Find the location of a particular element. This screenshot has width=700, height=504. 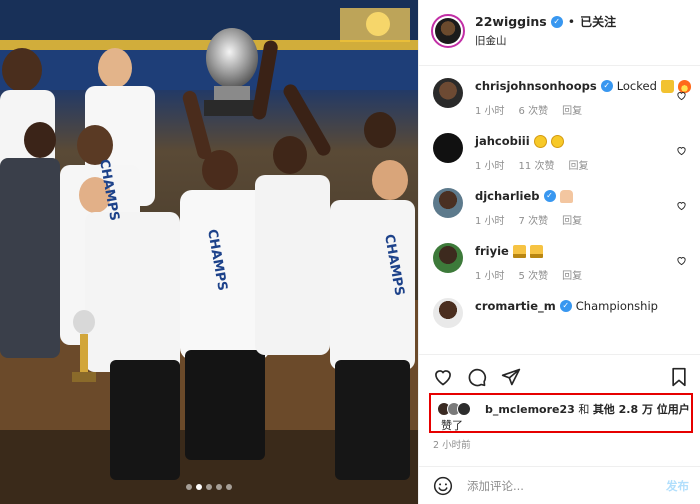

lock-emoji-icon is located at coordinates (667, 86).